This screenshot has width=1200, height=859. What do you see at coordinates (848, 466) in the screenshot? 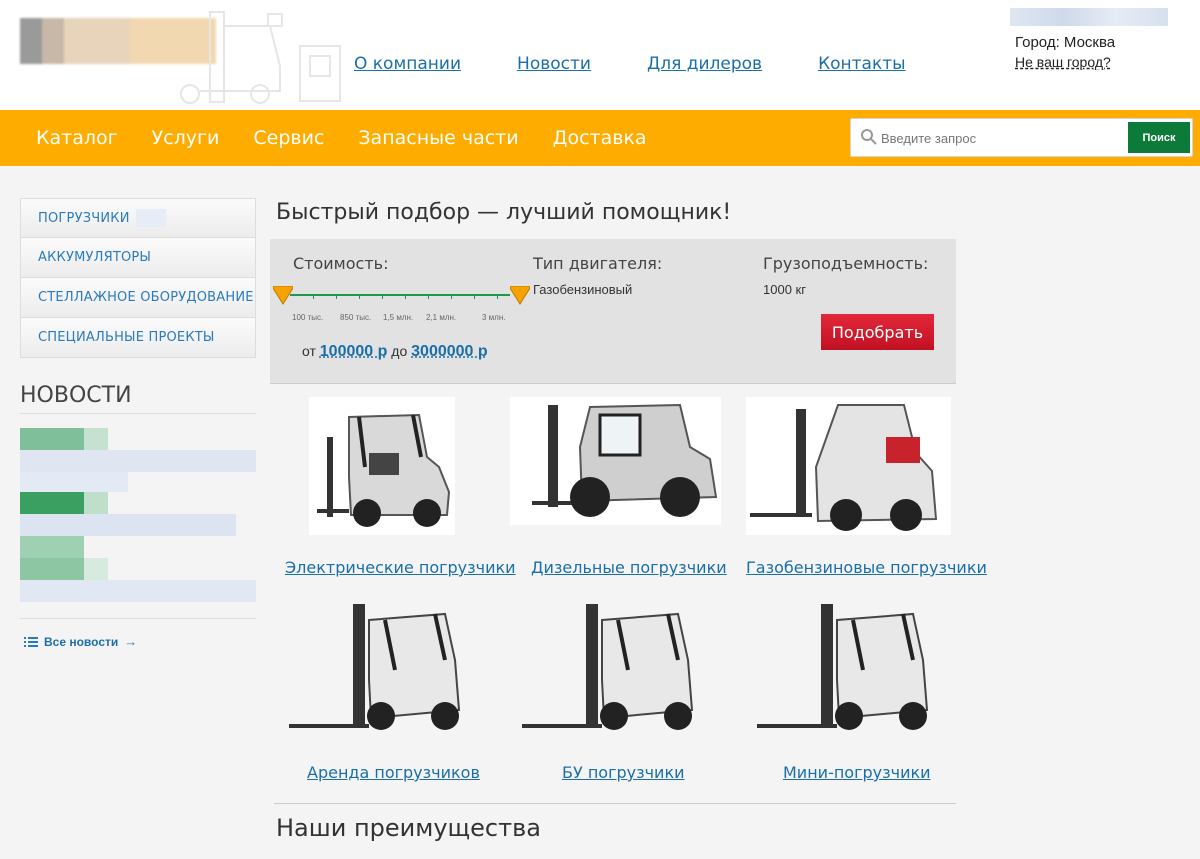
I see `gasoline-forklift-image` at bounding box center [848, 466].